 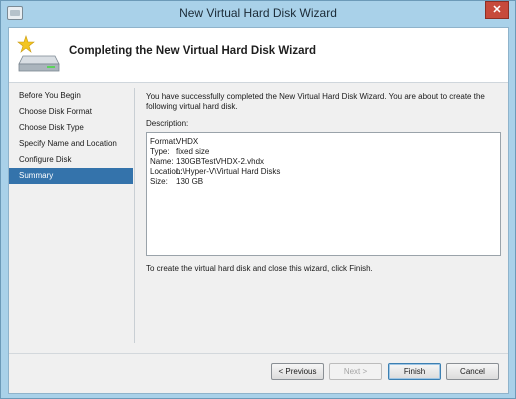 What do you see at coordinates (164, 141) in the screenshot?
I see `description-key: Format:` at bounding box center [164, 141].